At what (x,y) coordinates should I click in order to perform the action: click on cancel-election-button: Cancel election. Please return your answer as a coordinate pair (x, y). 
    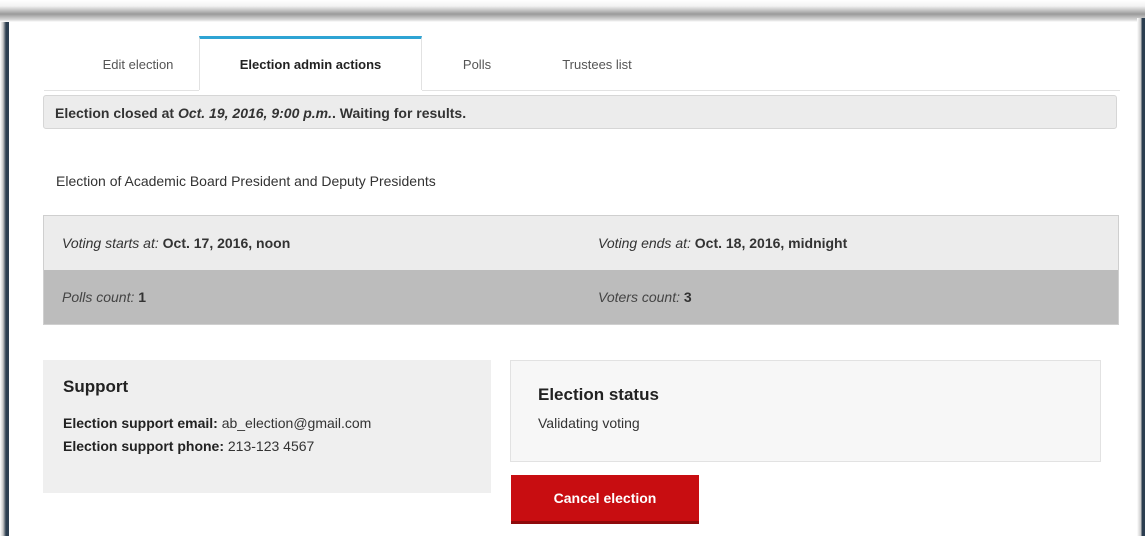
    Looking at the image, I should click on (605, 499).